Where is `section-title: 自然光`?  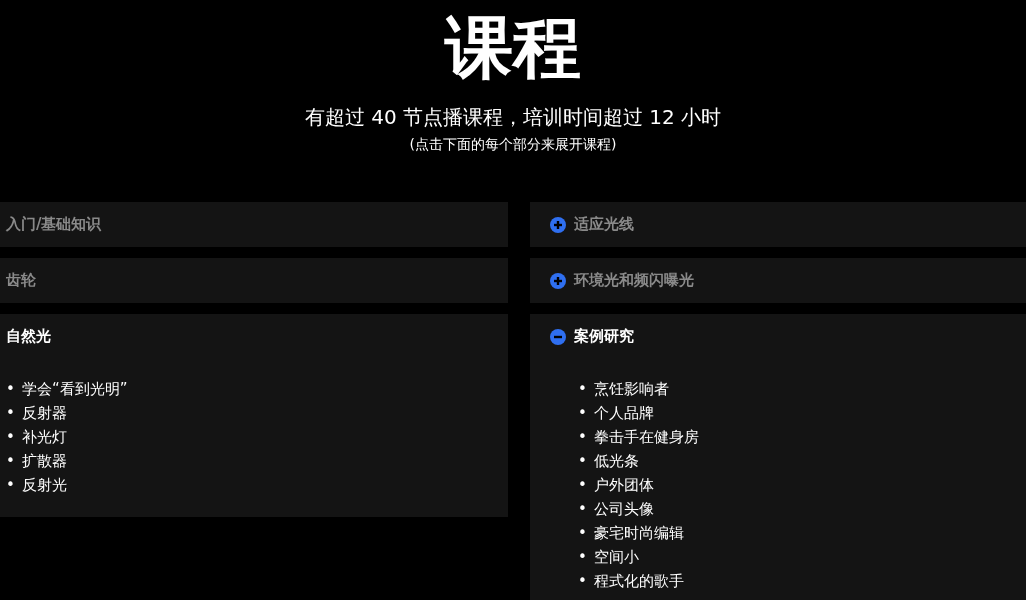 section-title: 自然光 is located at coordinates (28, 336).